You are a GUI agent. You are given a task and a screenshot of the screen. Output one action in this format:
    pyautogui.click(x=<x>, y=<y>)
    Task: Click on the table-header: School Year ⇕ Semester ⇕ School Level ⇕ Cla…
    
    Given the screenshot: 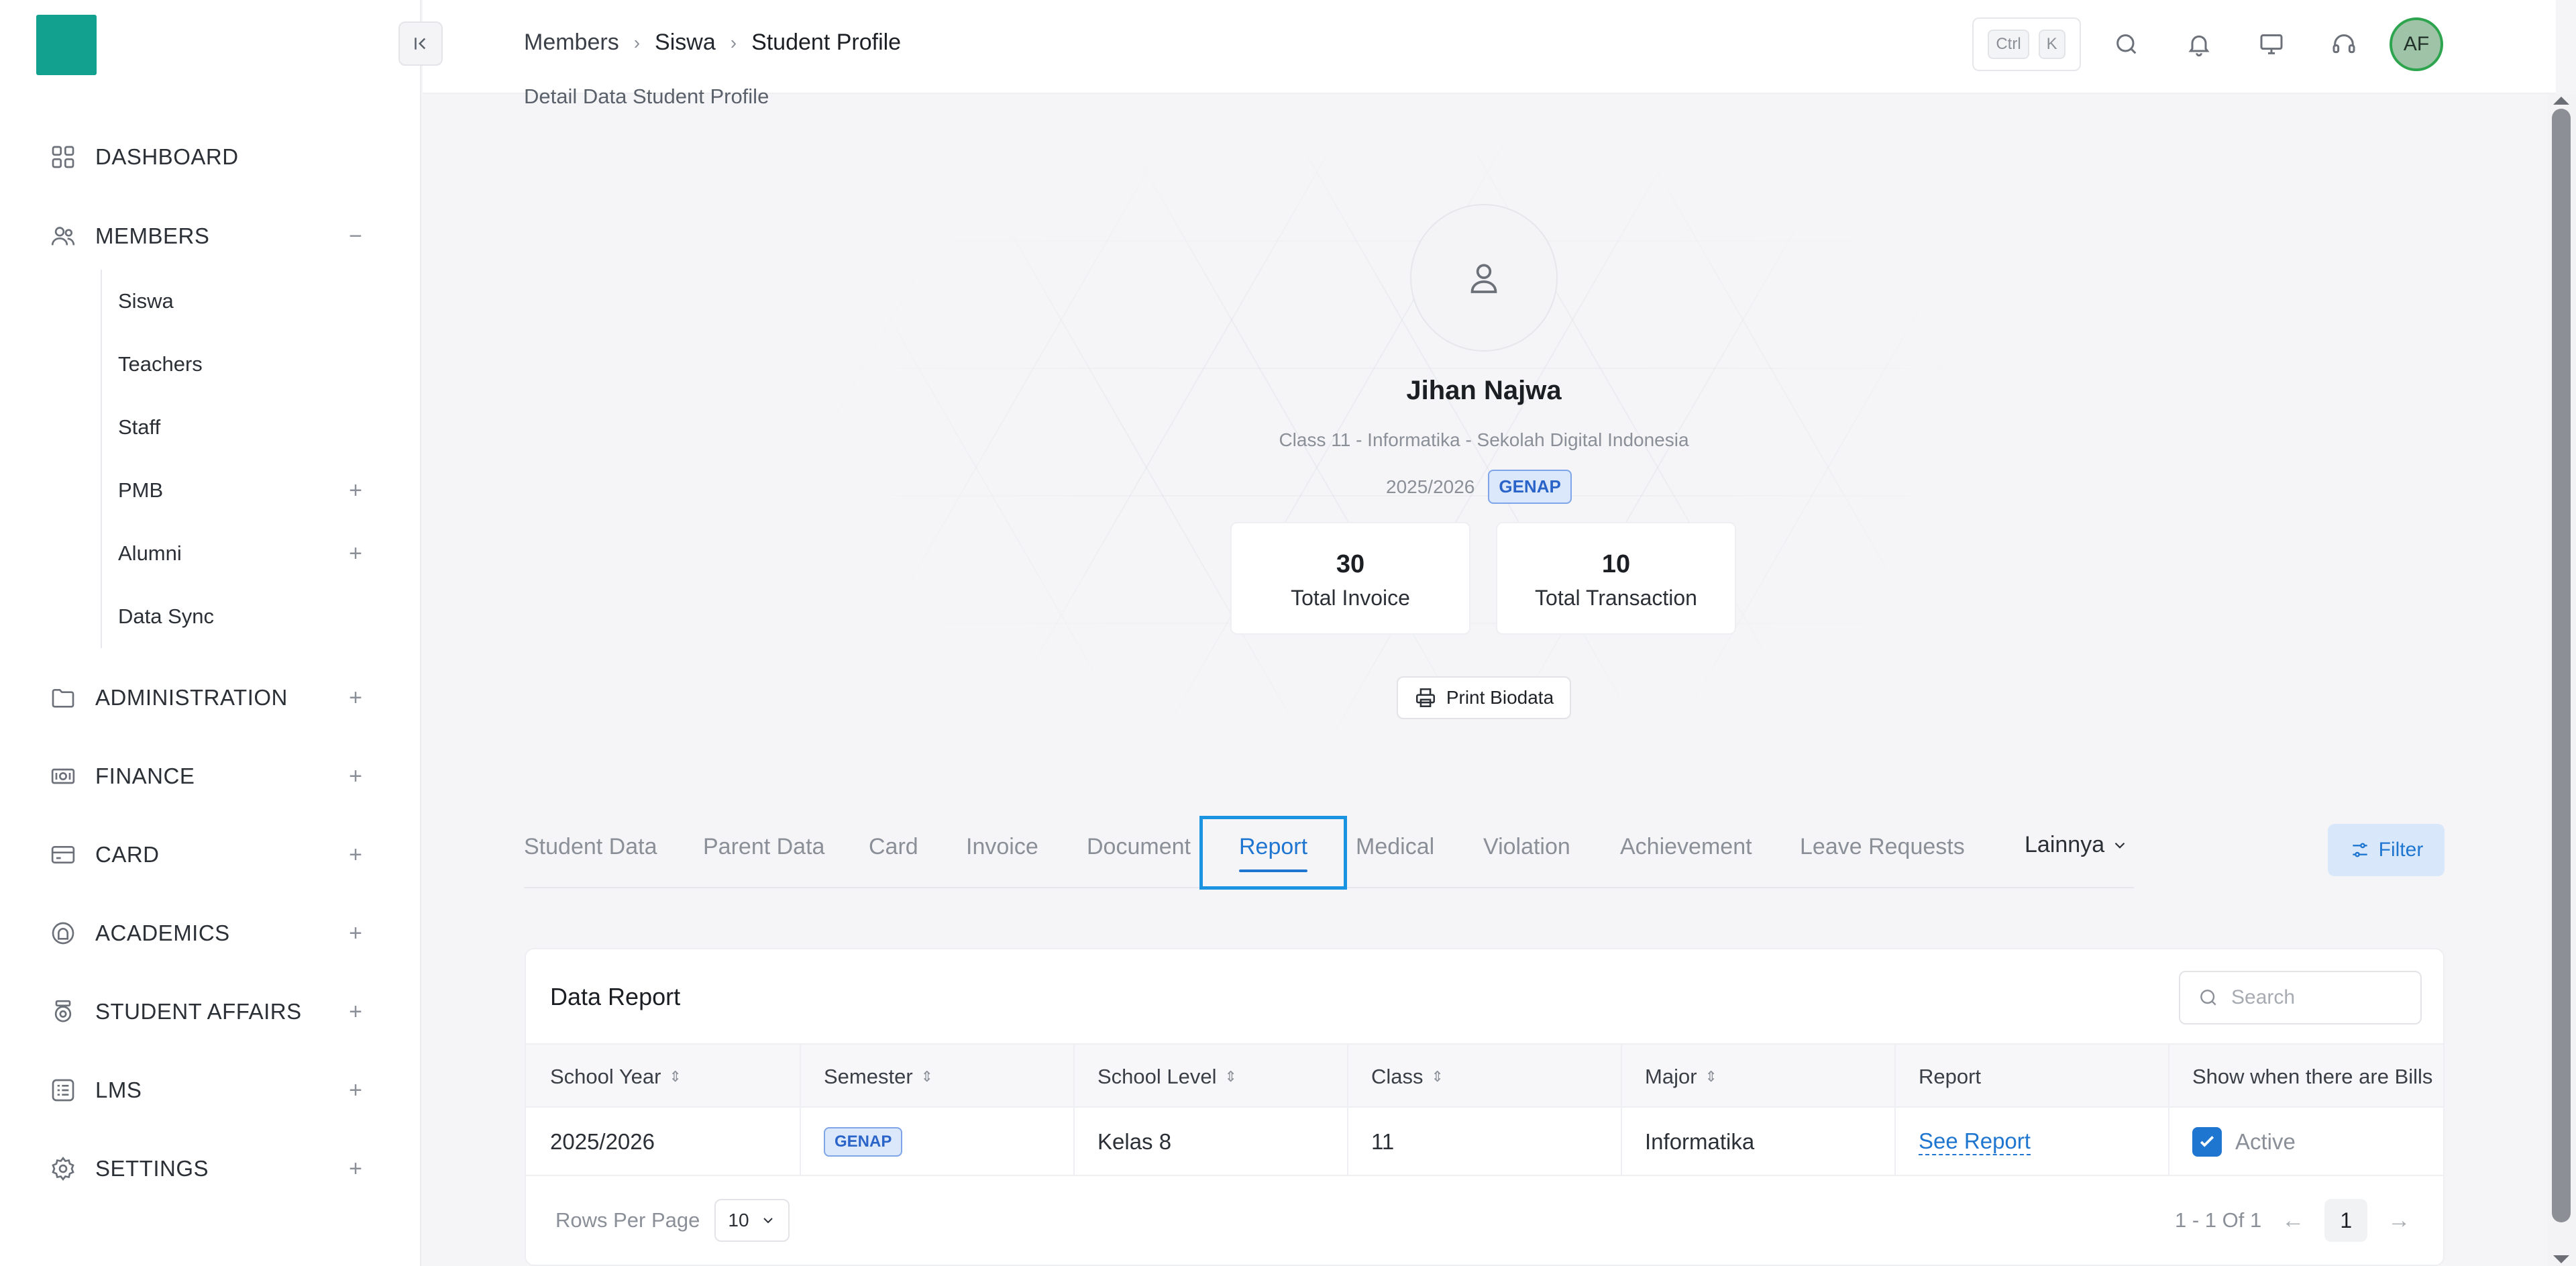 What is the action you would take?
    pyautogui.click(x=1484, y=1075)
    